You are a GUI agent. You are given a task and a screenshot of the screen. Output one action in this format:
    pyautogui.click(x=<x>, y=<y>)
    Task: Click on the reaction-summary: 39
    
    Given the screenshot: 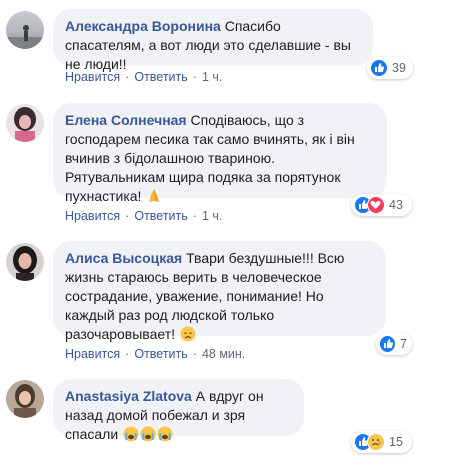 What is the action you would take?
    pyautogui.click(x=390, y=68)
    